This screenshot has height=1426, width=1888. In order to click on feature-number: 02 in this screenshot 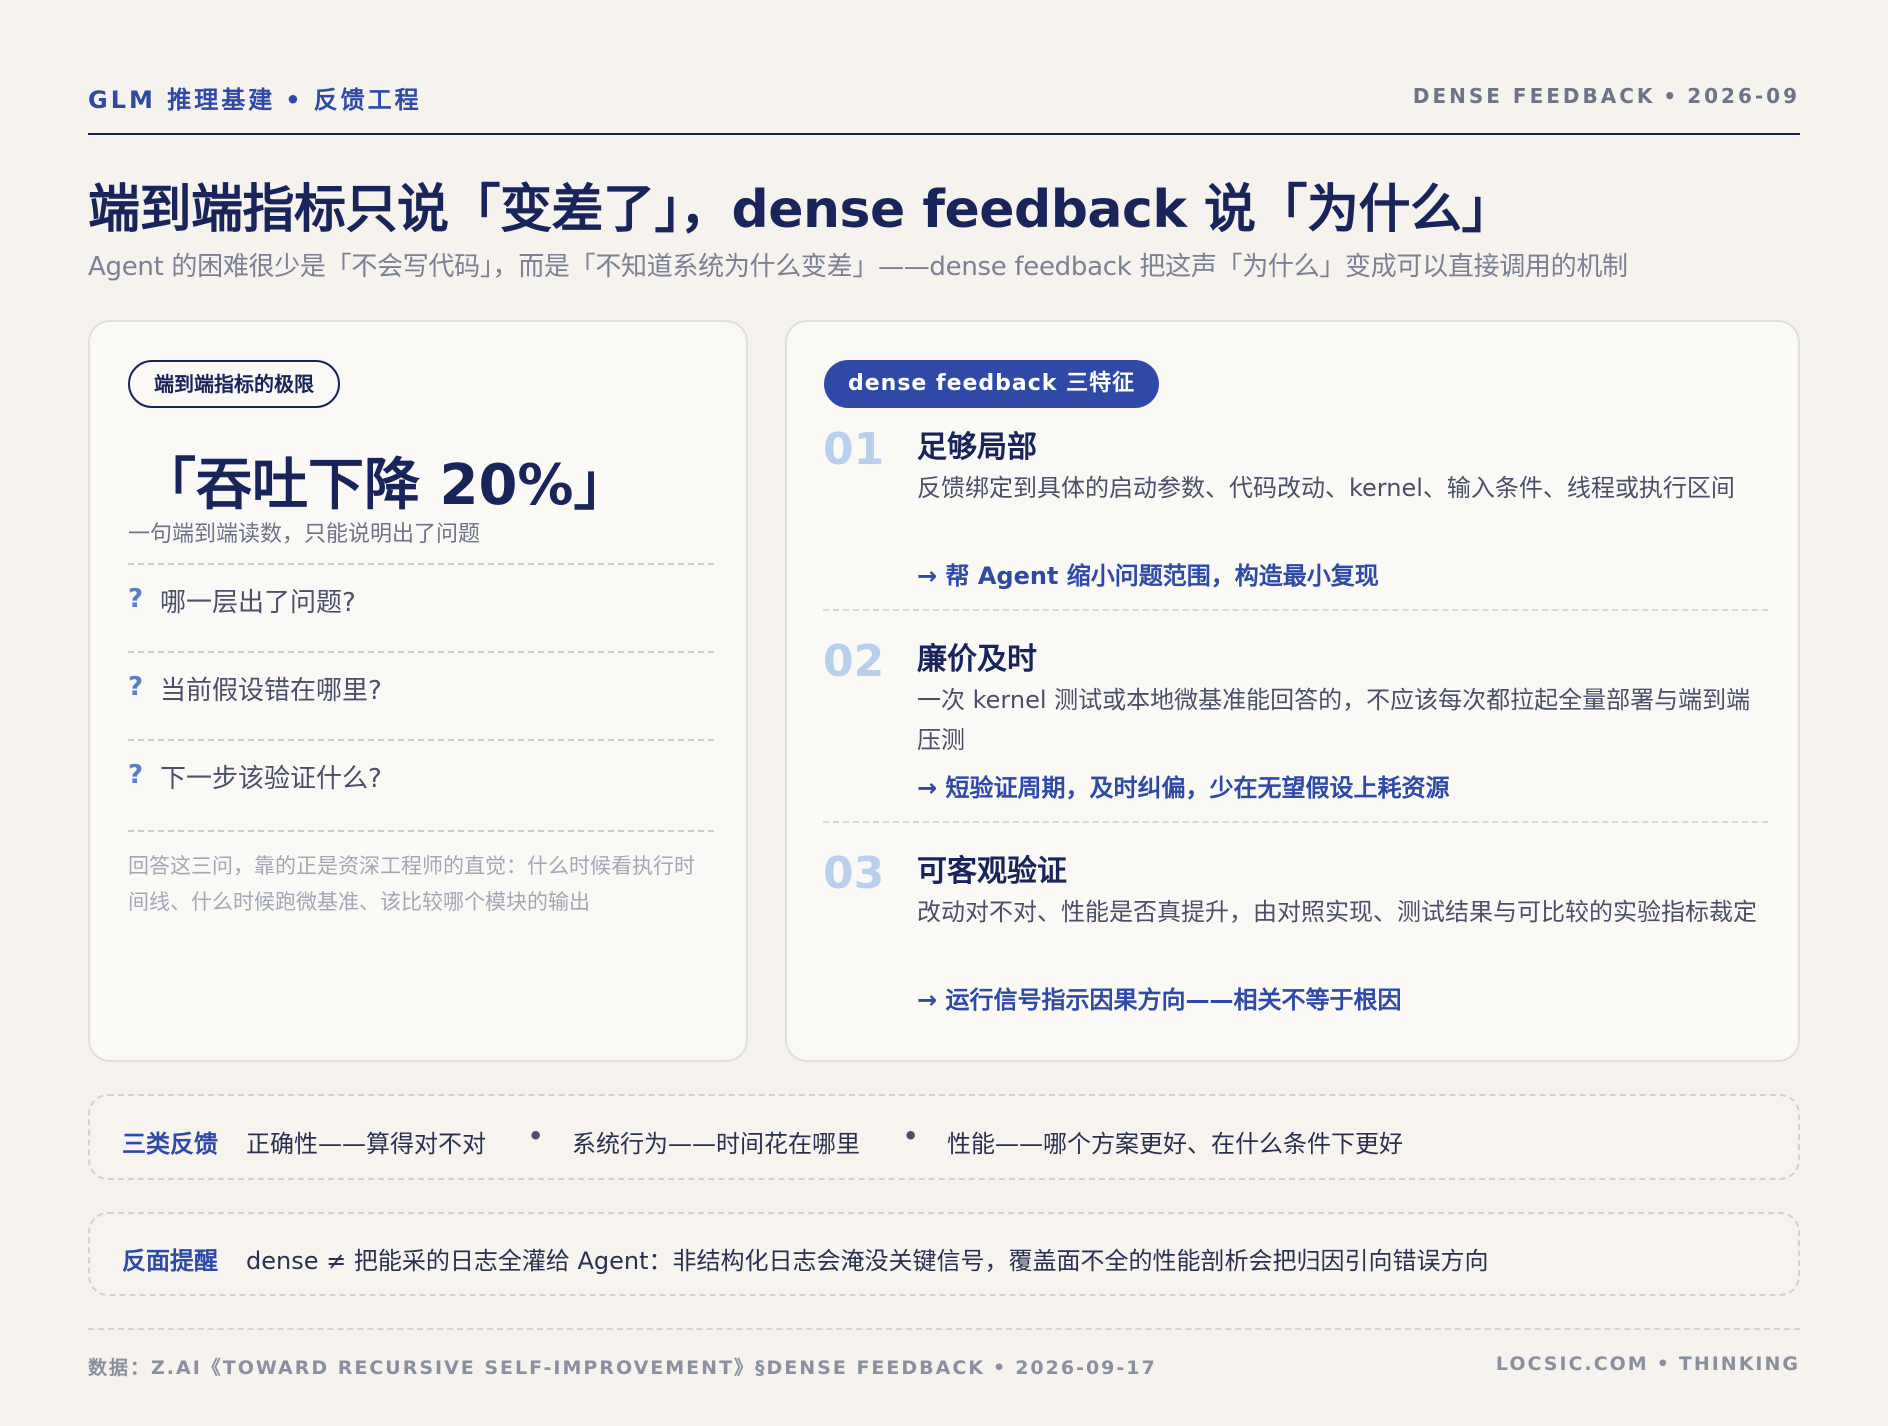, I will do `click(854, 661)`.